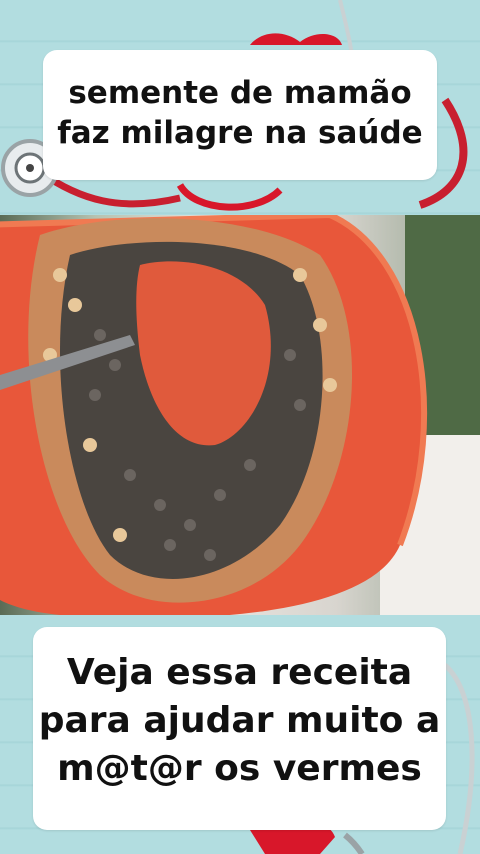 The image size is (480, 854). What do you see at coordinates (240, 93) in the screenshot?
I see `top-caption-line-1: semente de mamão` at bounding box center [240, 93].